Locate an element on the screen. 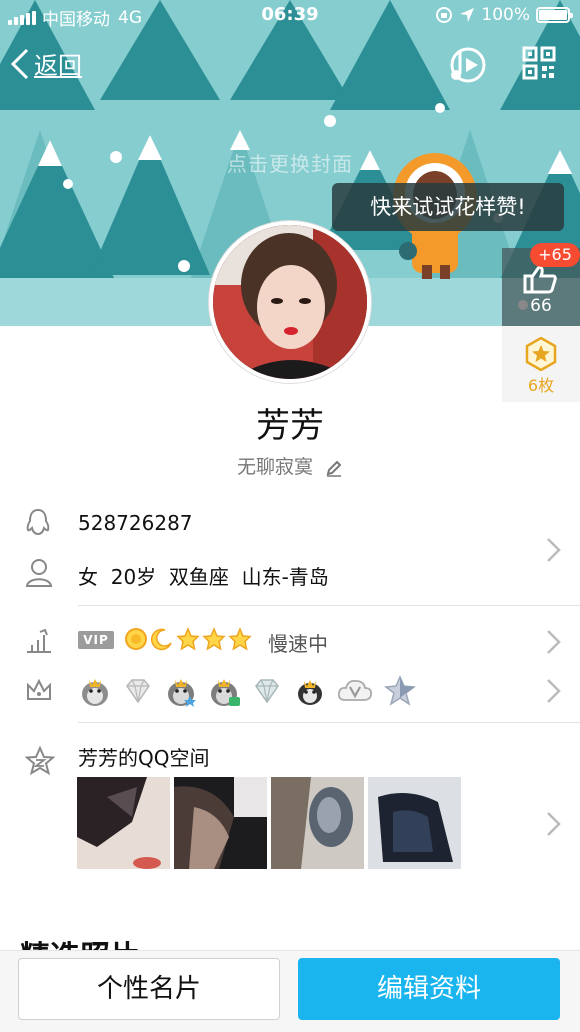 This screenshot has width=580, height=1032. rotation-lock-icon is located at coordinates (444, 15).